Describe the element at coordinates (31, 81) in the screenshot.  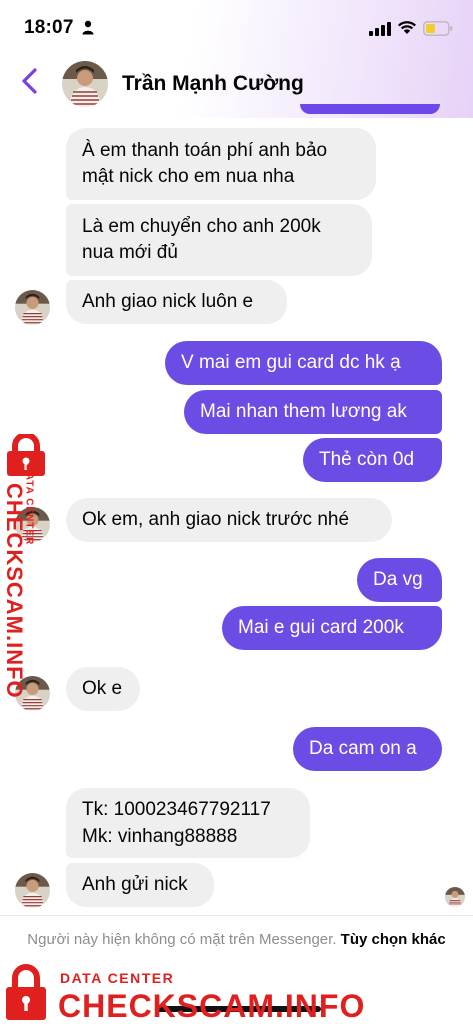
I see `back-chevron-icon` at that location.